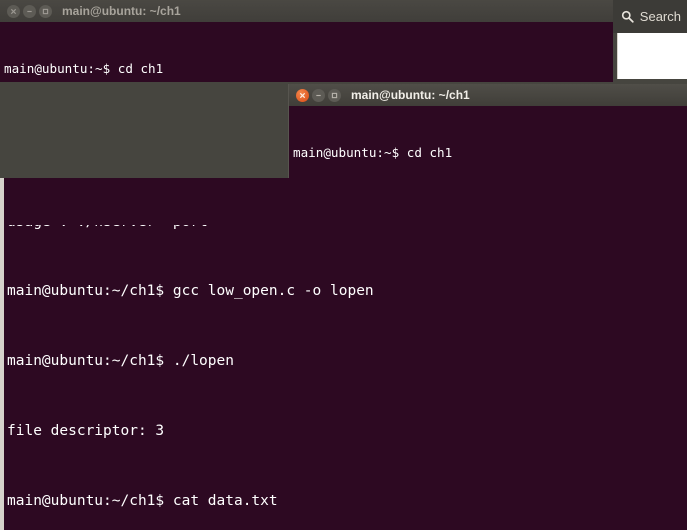 The height and width of the screenshot is (530, 687). Describe the element at coordinates (142, 501) in the screenshot. I see `terminal-line: main@ubuntu:~/ch1$ cat data.txt` at that location.